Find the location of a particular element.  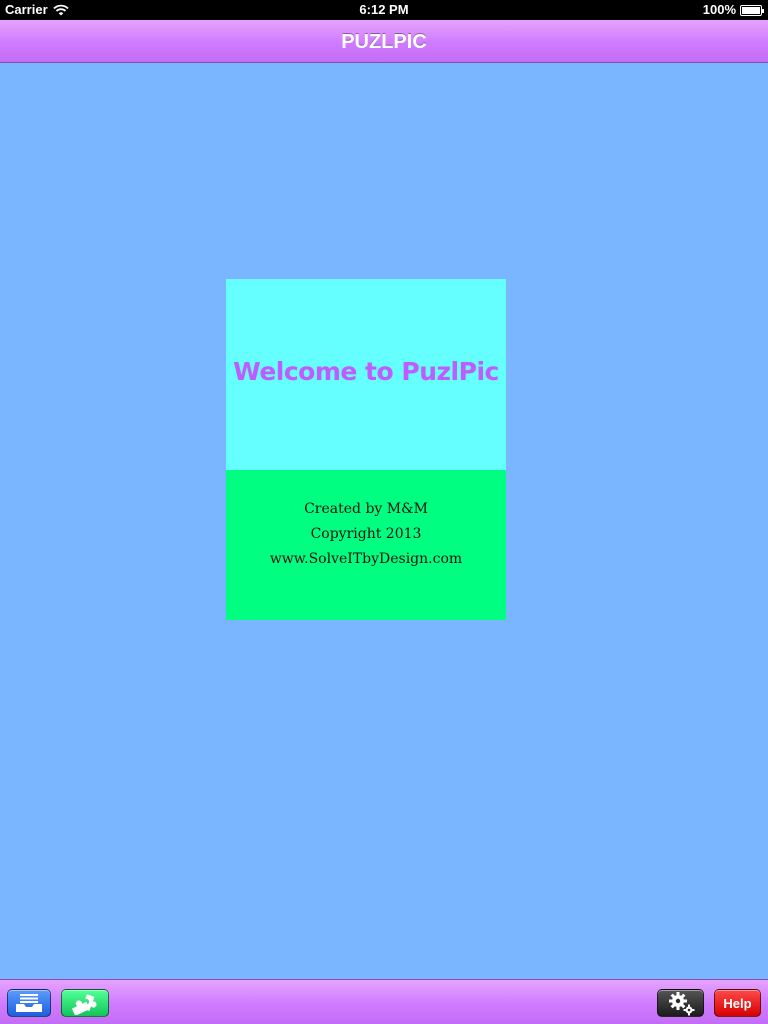

inbox-tray-icon is located at coordinates (29, 1003).